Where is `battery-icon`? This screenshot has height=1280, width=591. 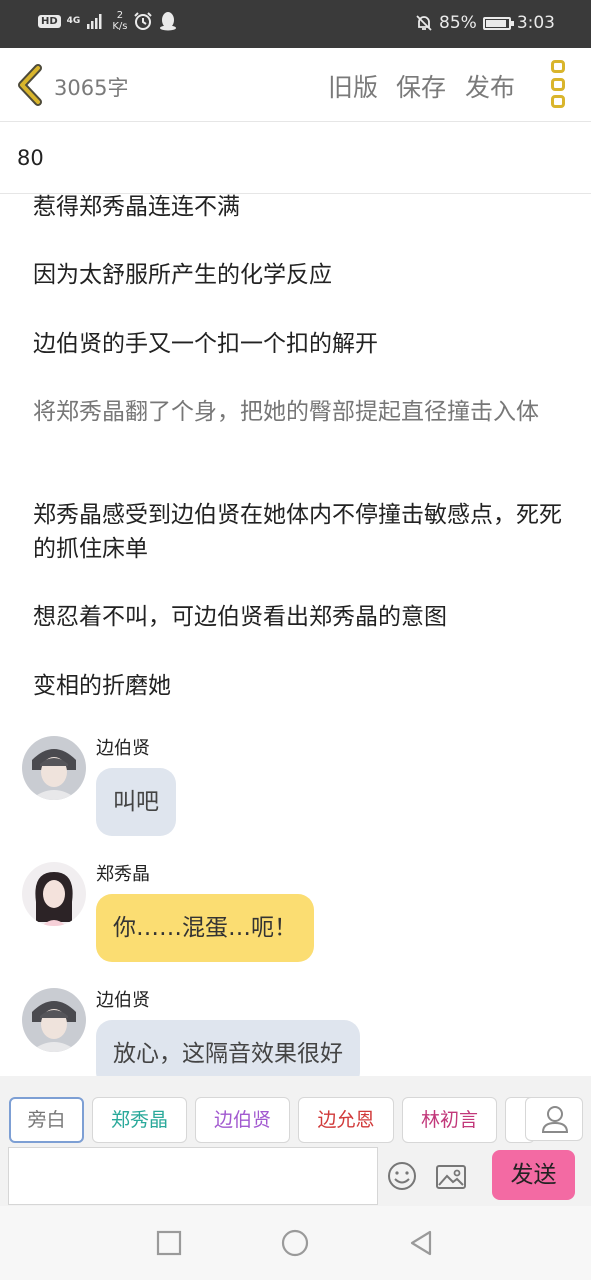
battery-icon is located at coordinates (498, 23).